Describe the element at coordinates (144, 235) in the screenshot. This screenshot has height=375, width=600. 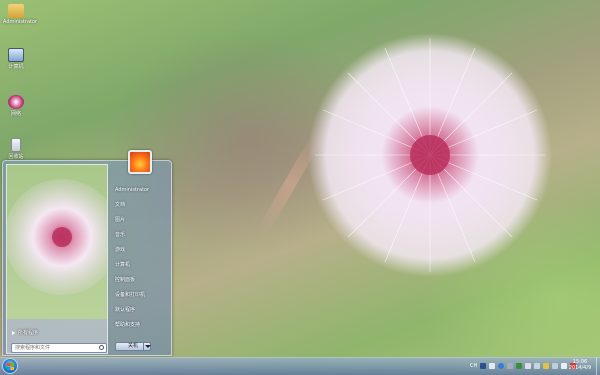
I see `start-menu-item-music: 音乐` at that location.